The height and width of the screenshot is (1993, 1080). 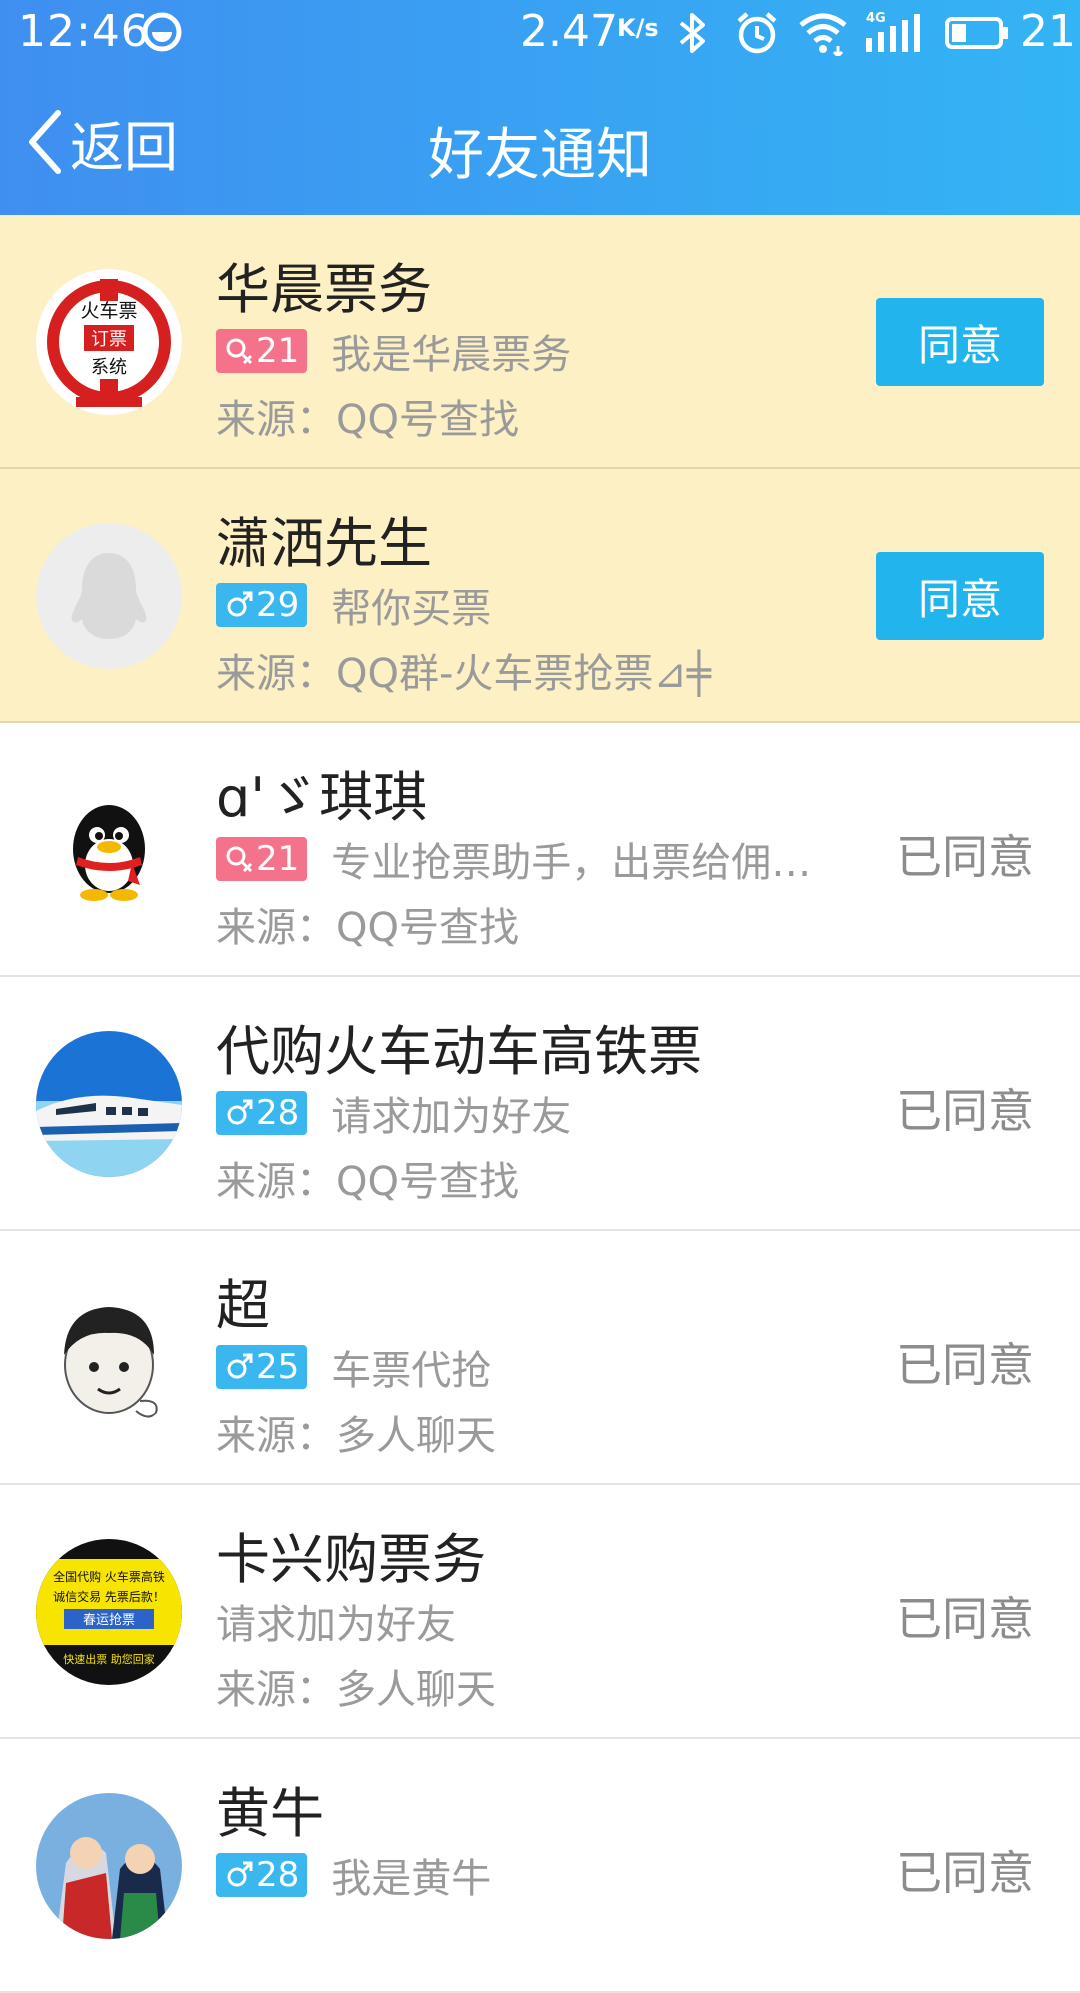 What do you see at coordinates (569, 31) in the screenshot?
I see `network-speed: 2.47` at bounding box center [569, 31].